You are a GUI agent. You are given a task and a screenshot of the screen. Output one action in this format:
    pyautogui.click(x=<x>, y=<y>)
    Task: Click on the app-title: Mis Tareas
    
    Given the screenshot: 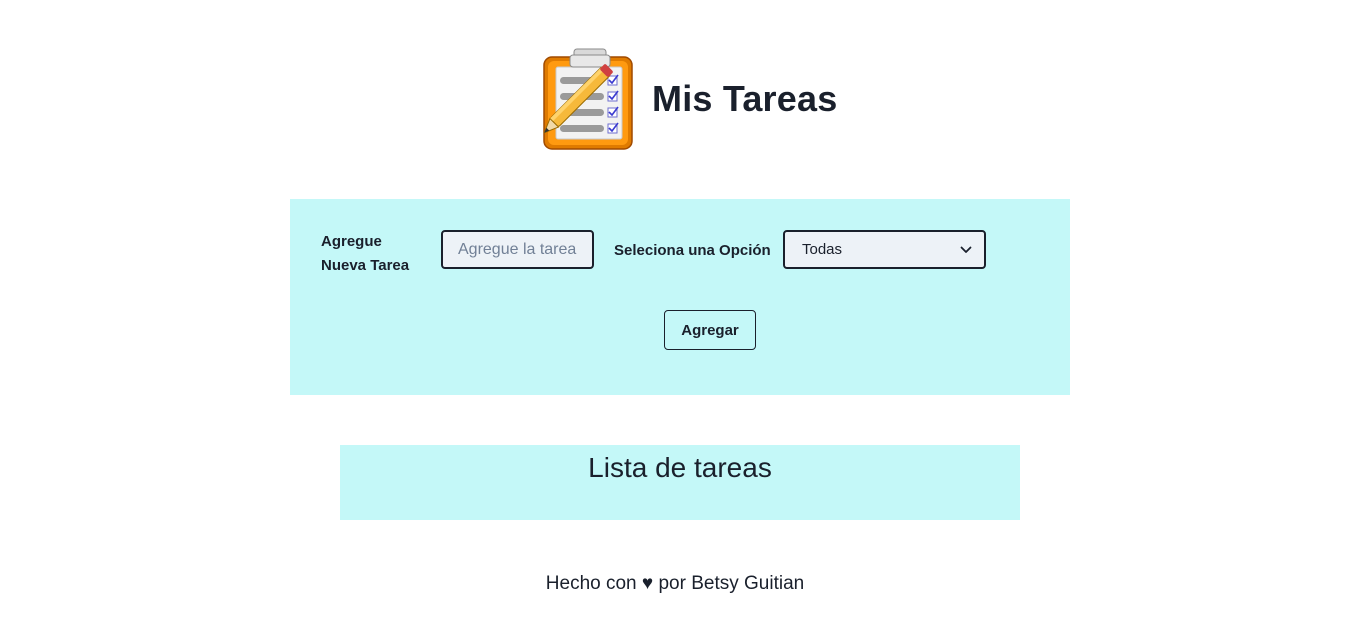 What is the action you would take?
    pyautogui.click(x=745, y=98)
    